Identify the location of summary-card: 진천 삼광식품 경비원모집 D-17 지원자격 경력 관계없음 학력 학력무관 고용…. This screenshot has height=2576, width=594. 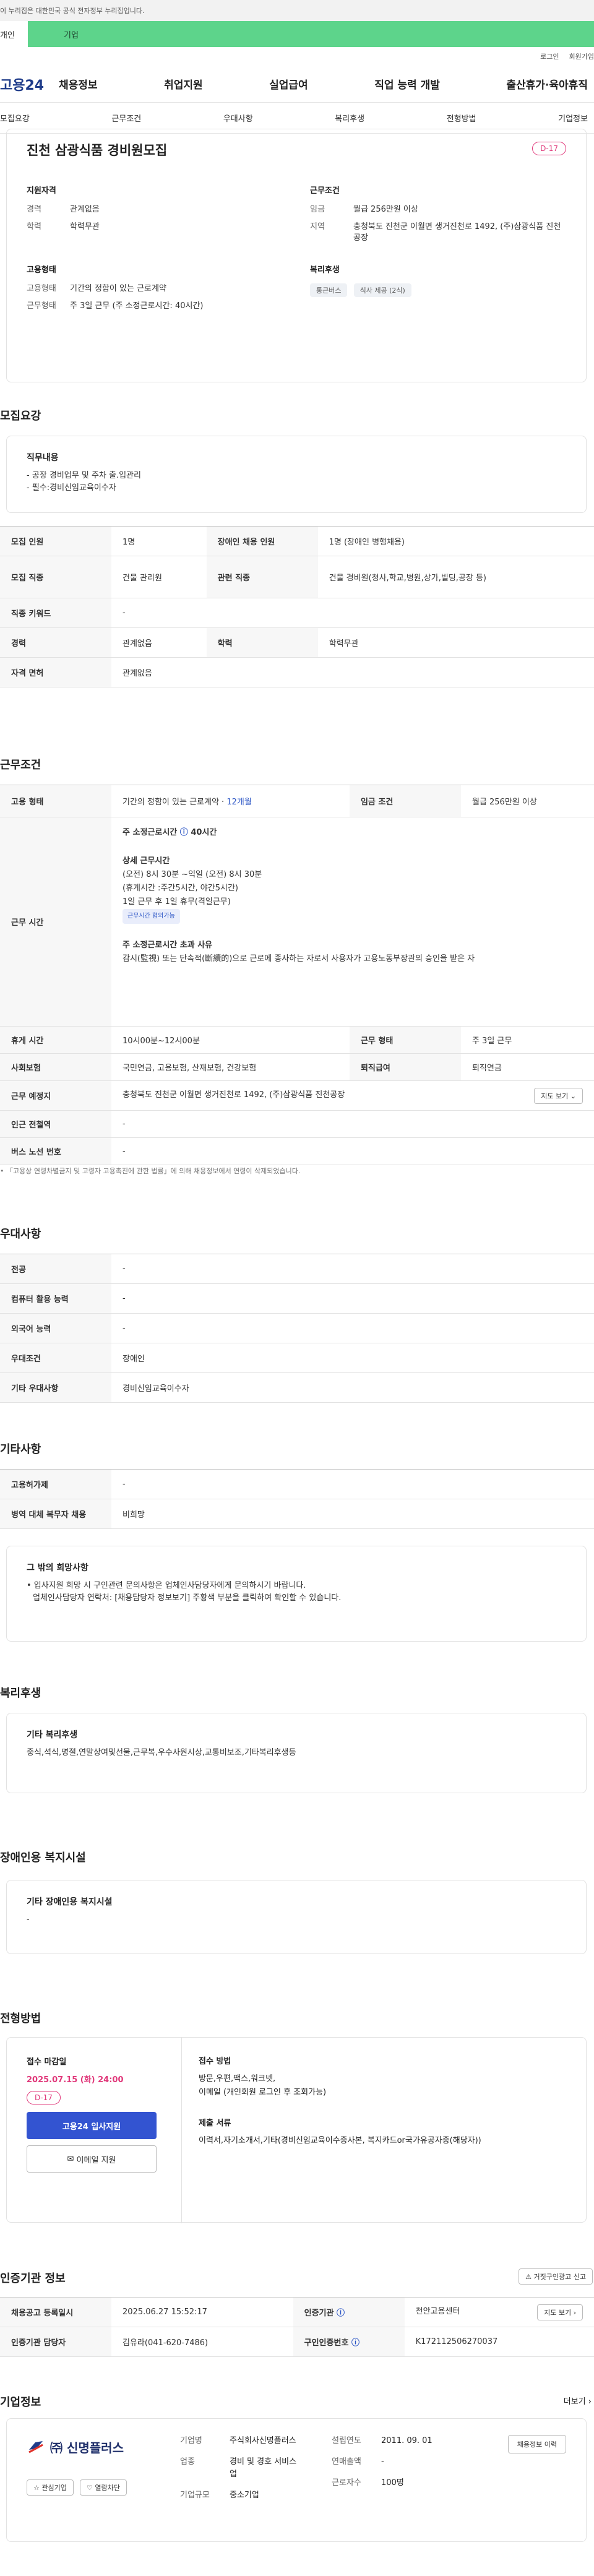
(296, 255).